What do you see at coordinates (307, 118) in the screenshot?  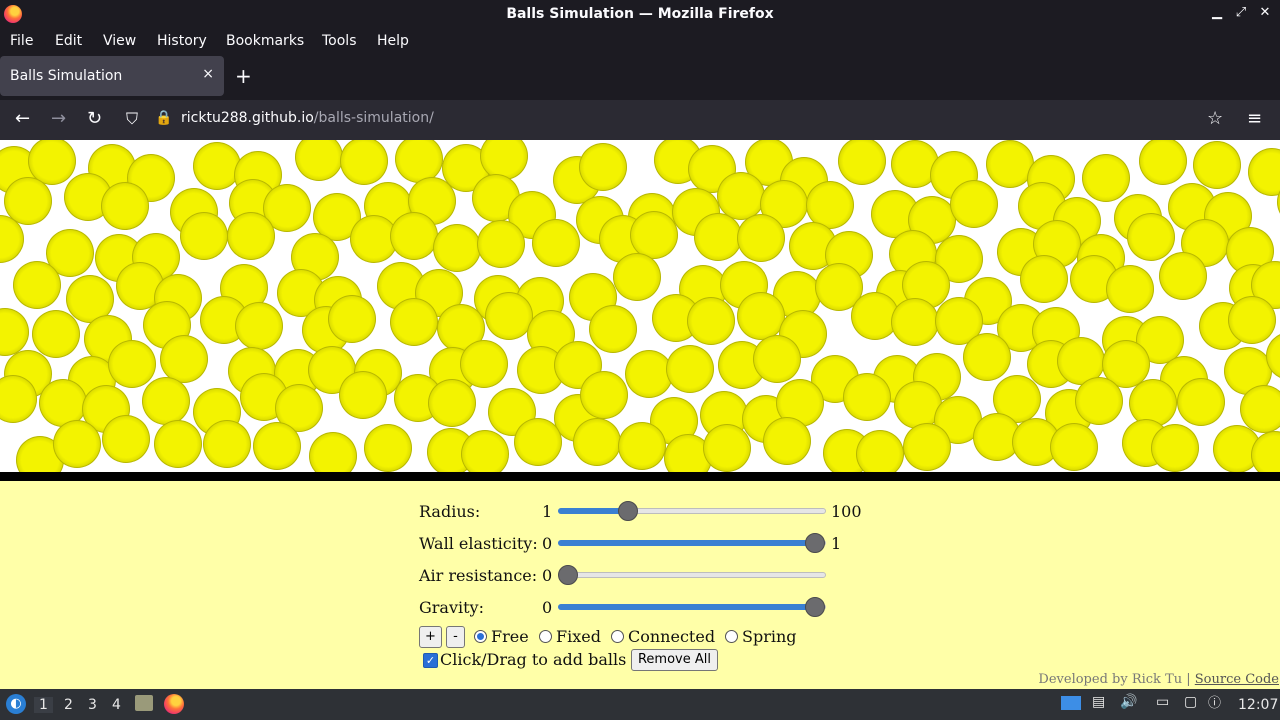 I see `url-bar: ricktu288.github.io/balls-simulation/` at bounding box center [307, 118].